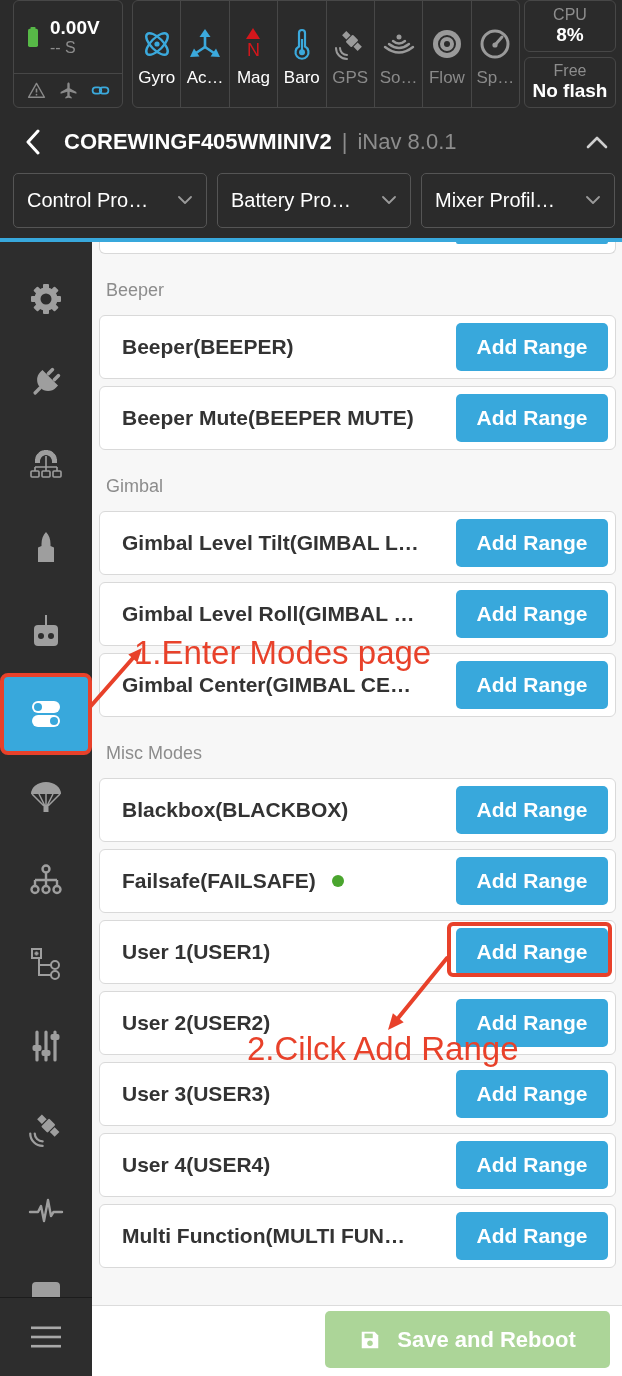  Describe the element at coordinates (283, 652) in the screenshot. I see `annotation-text: 1.Enter Modes page` at that location.